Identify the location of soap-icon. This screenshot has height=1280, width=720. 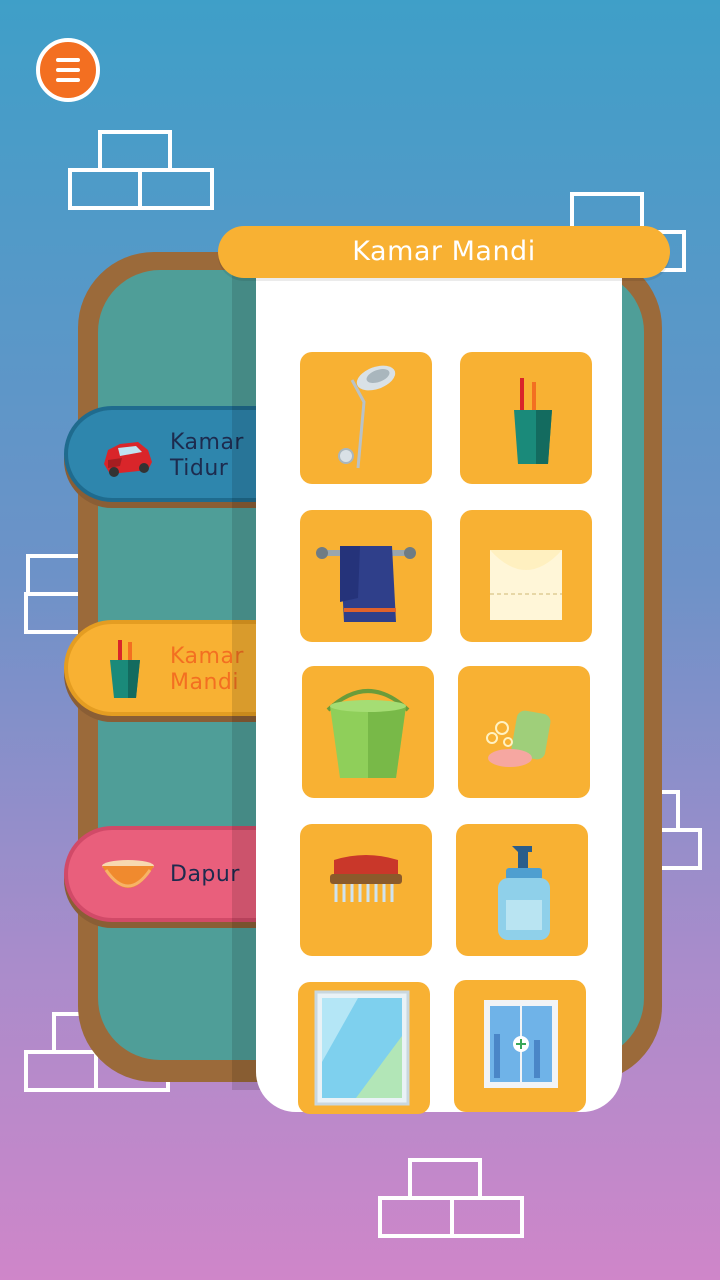
(518, 738).